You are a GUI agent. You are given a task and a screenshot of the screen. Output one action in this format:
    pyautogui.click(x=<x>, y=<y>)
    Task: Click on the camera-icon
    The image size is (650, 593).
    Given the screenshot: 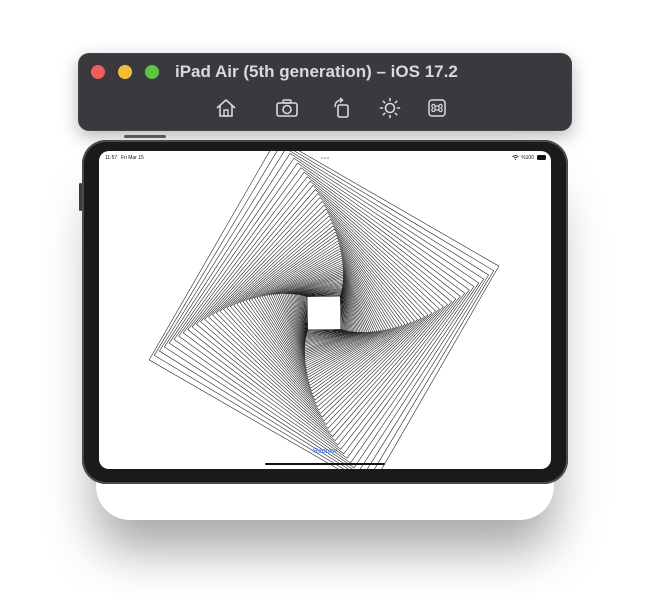 What is the action you would take?
    pyautogui.click(x=287, y=108)
    